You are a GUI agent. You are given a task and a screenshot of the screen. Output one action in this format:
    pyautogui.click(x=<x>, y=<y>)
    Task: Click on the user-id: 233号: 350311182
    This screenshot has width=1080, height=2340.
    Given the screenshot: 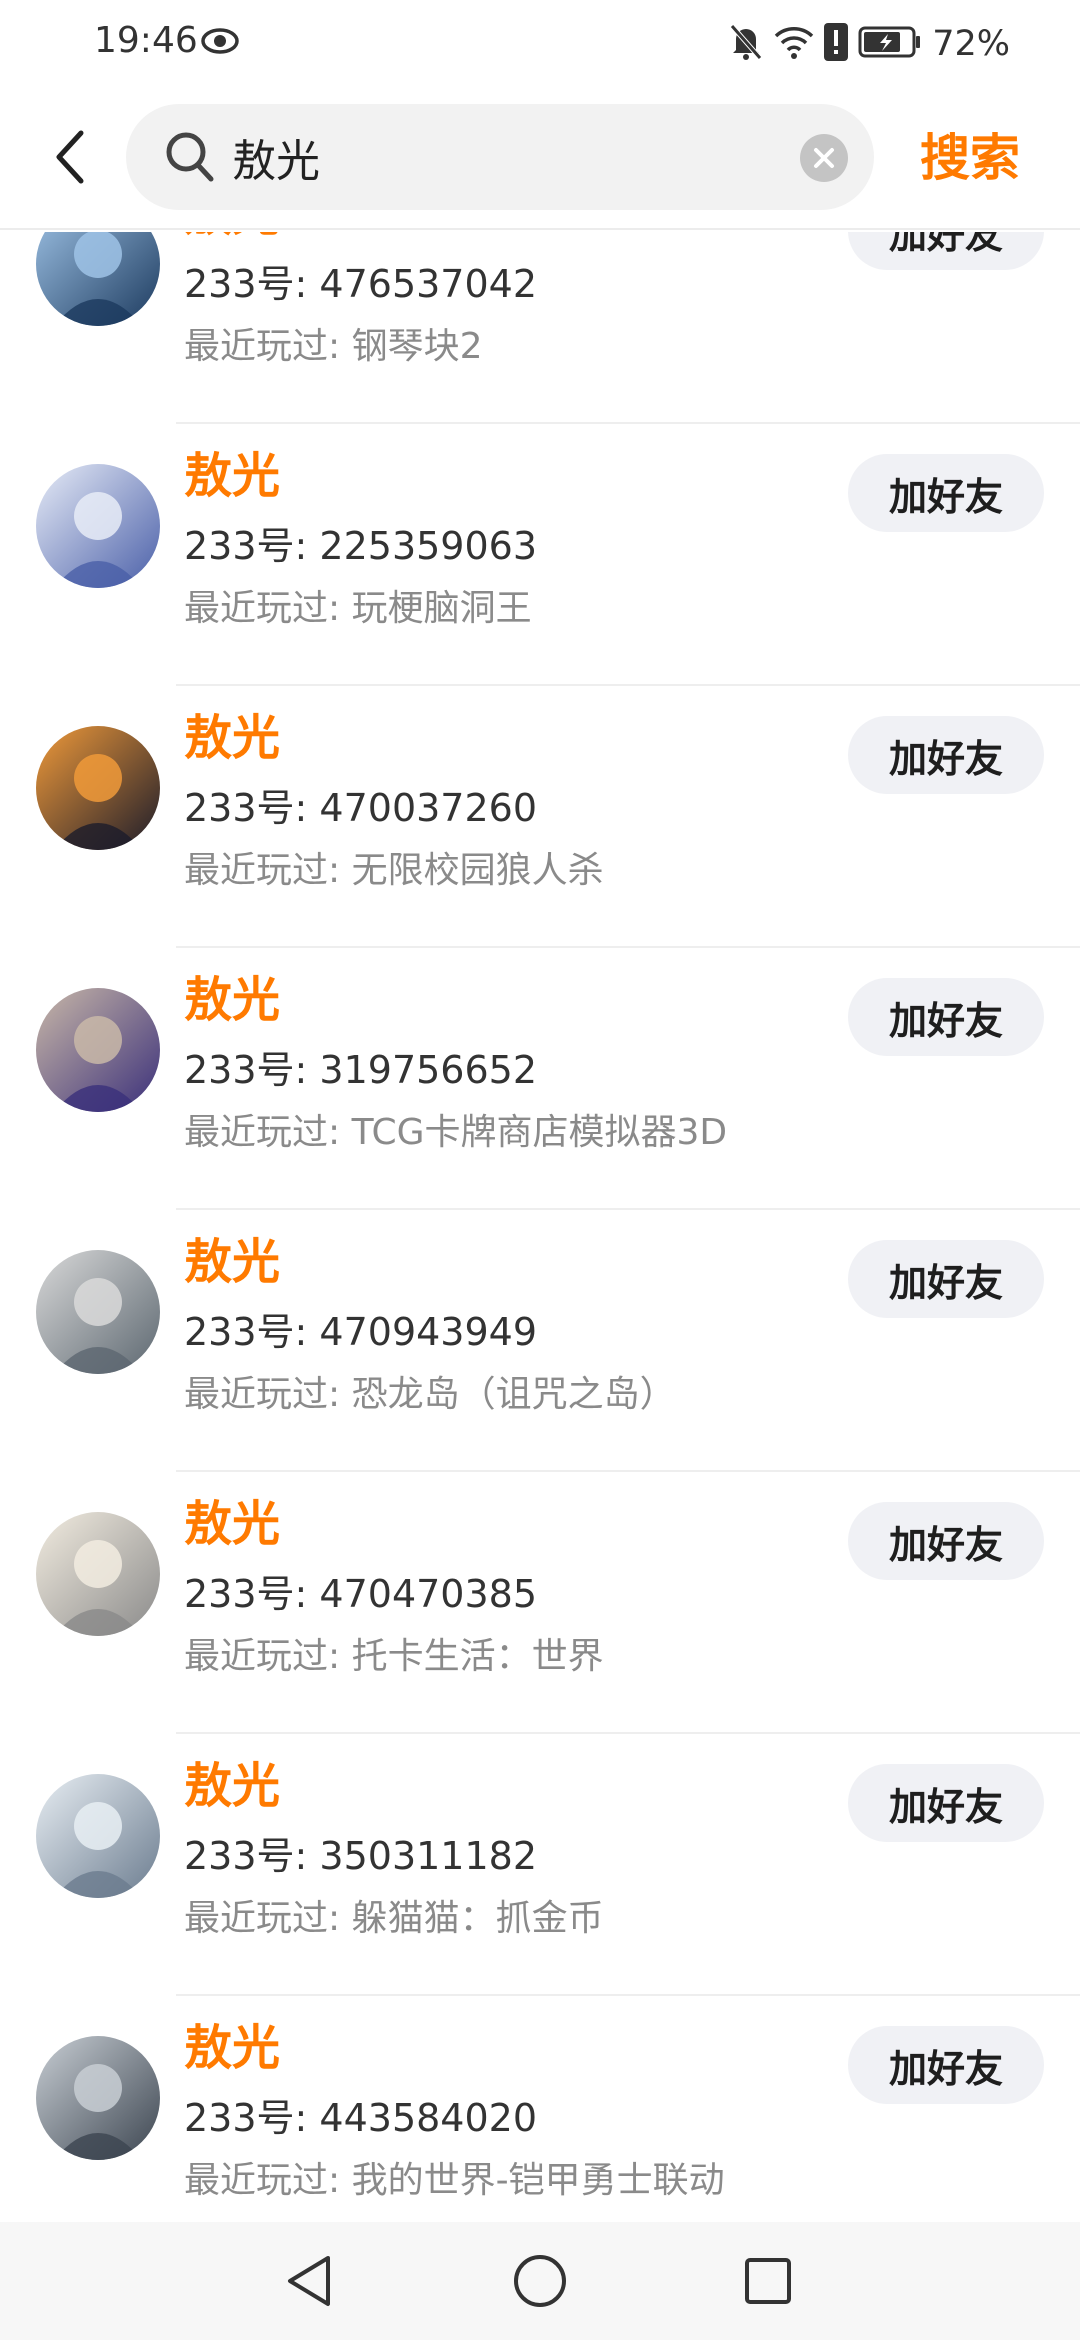 What is the action you would take?
    pyautogui.click(x=361, y=1856)
    